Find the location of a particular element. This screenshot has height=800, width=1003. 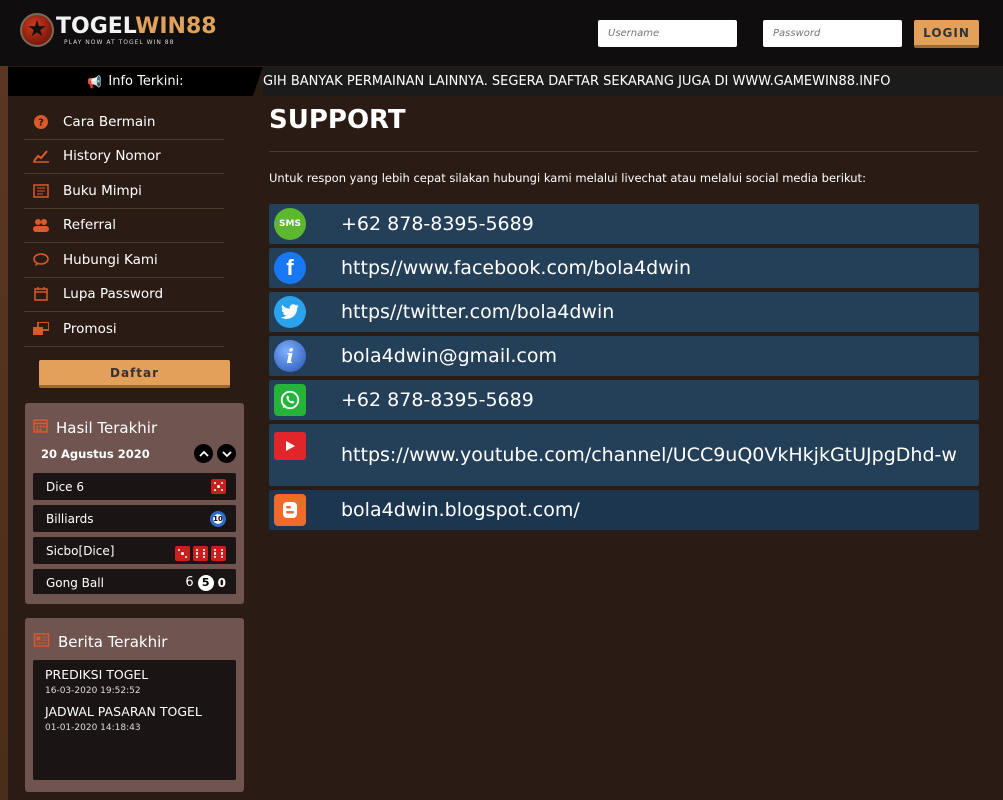

blogger-icon is located at coordinates (290, 510).